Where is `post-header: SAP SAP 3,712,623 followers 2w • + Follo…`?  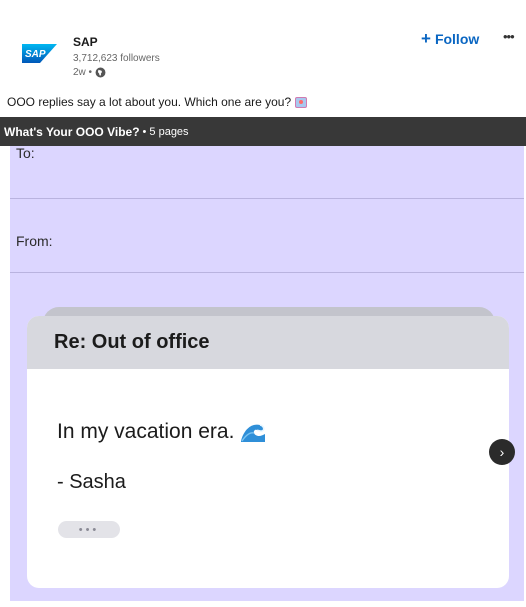
post-header: SAP SAP 3,712,623 followers 2w • + Follo… is located at coordinates (263, 45).